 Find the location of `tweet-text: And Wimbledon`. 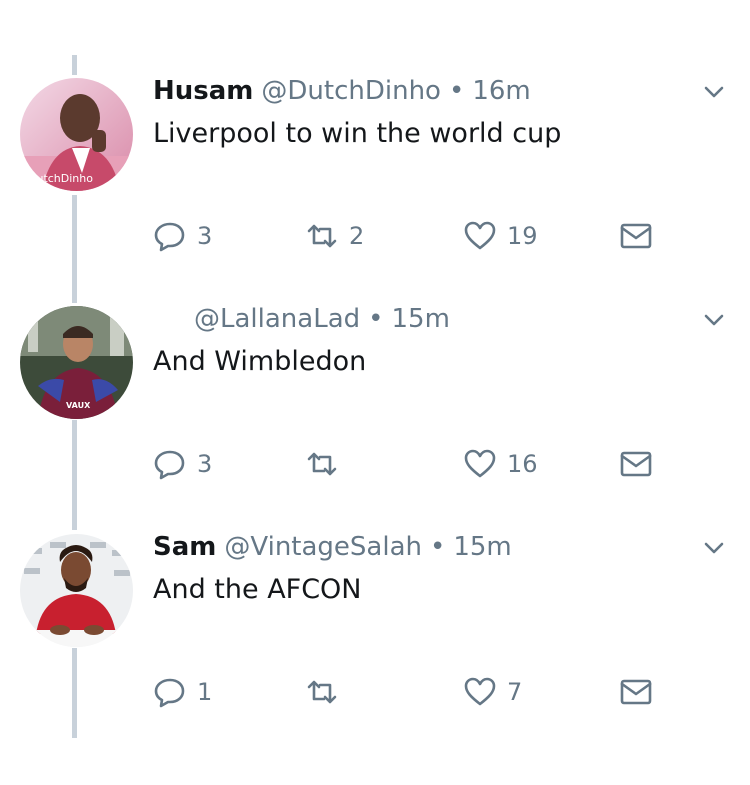

tweet-text: And Wimbledon is located at coordinates (260, 361).